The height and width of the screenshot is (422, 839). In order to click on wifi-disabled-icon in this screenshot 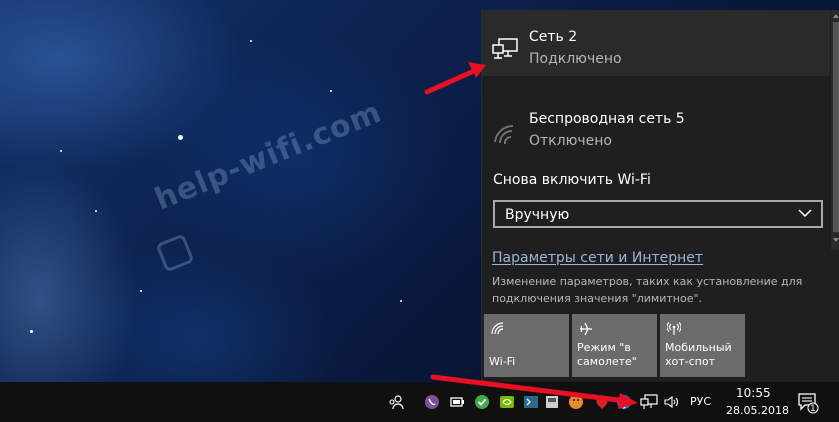, I will do `click(504, 135)`.